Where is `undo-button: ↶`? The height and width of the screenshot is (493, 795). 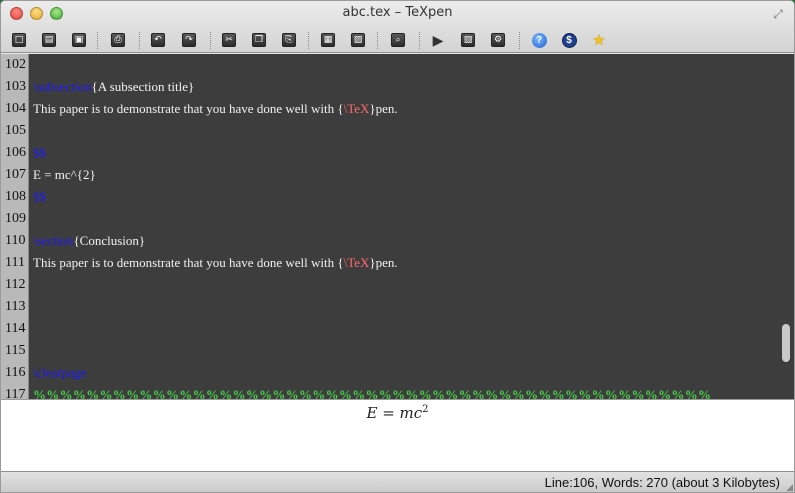 undo-button: ↶ is located at coordinates (158, 40).